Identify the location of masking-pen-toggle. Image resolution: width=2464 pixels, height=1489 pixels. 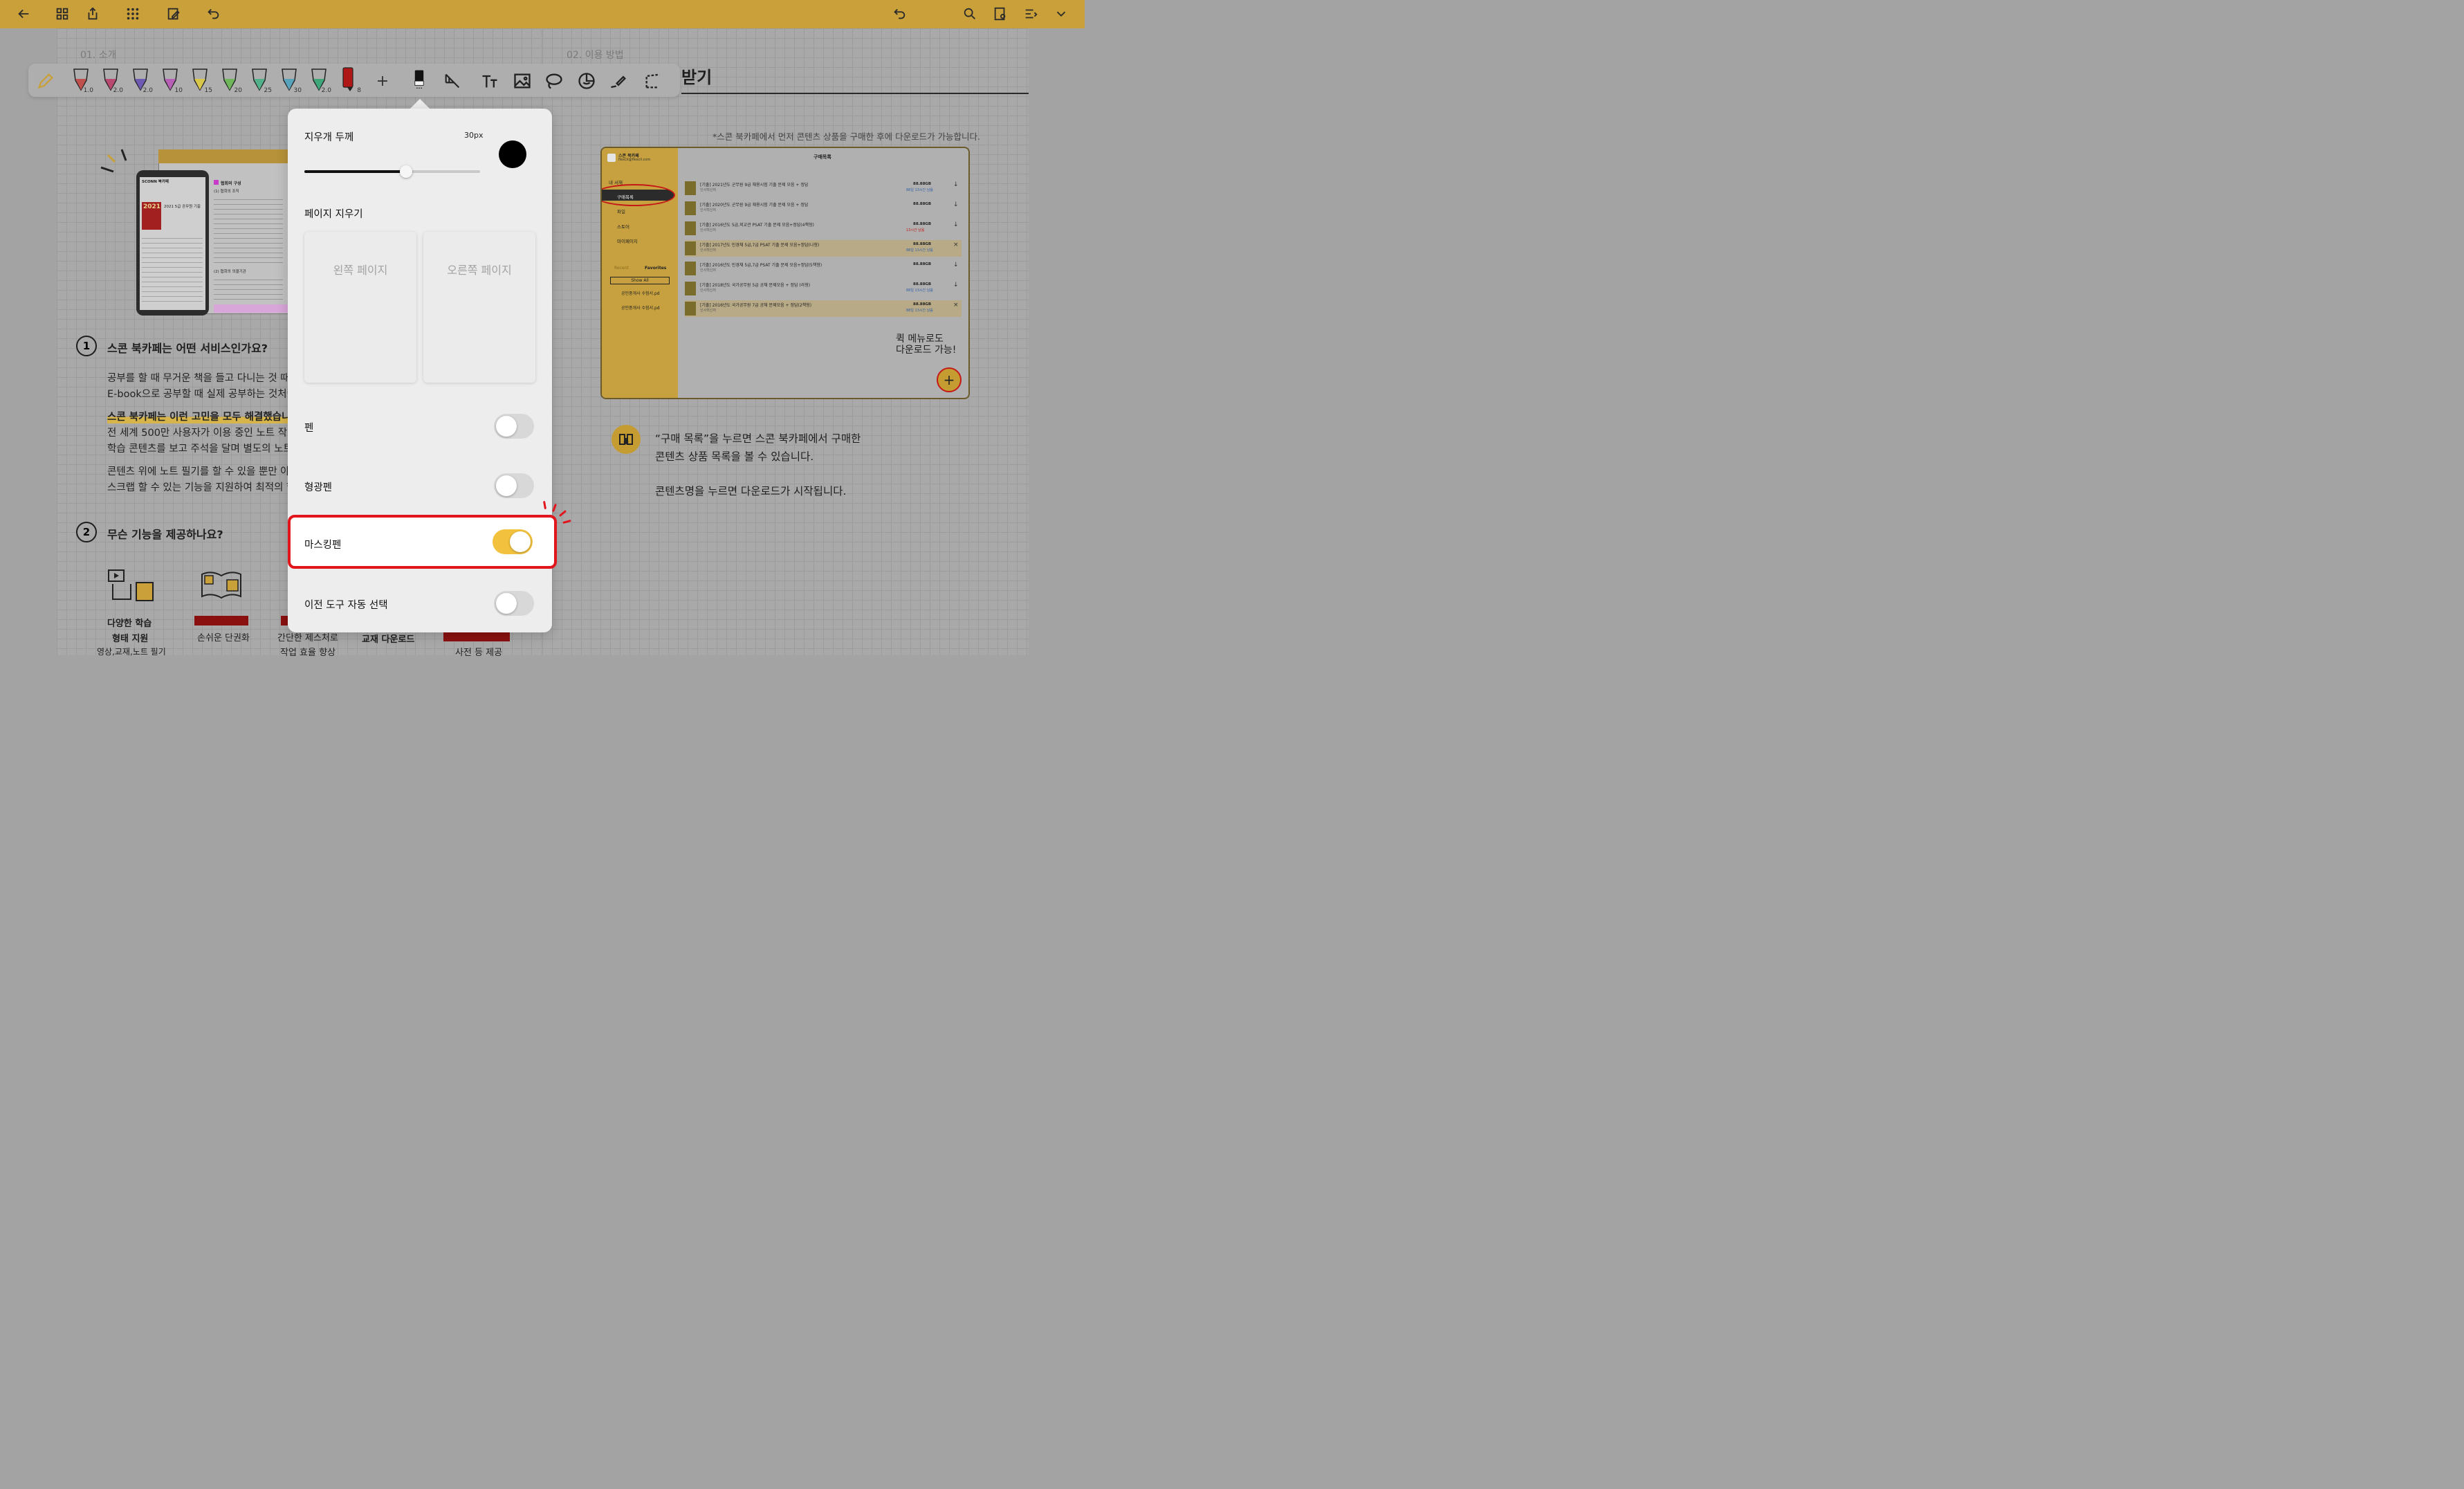
(513, 541).